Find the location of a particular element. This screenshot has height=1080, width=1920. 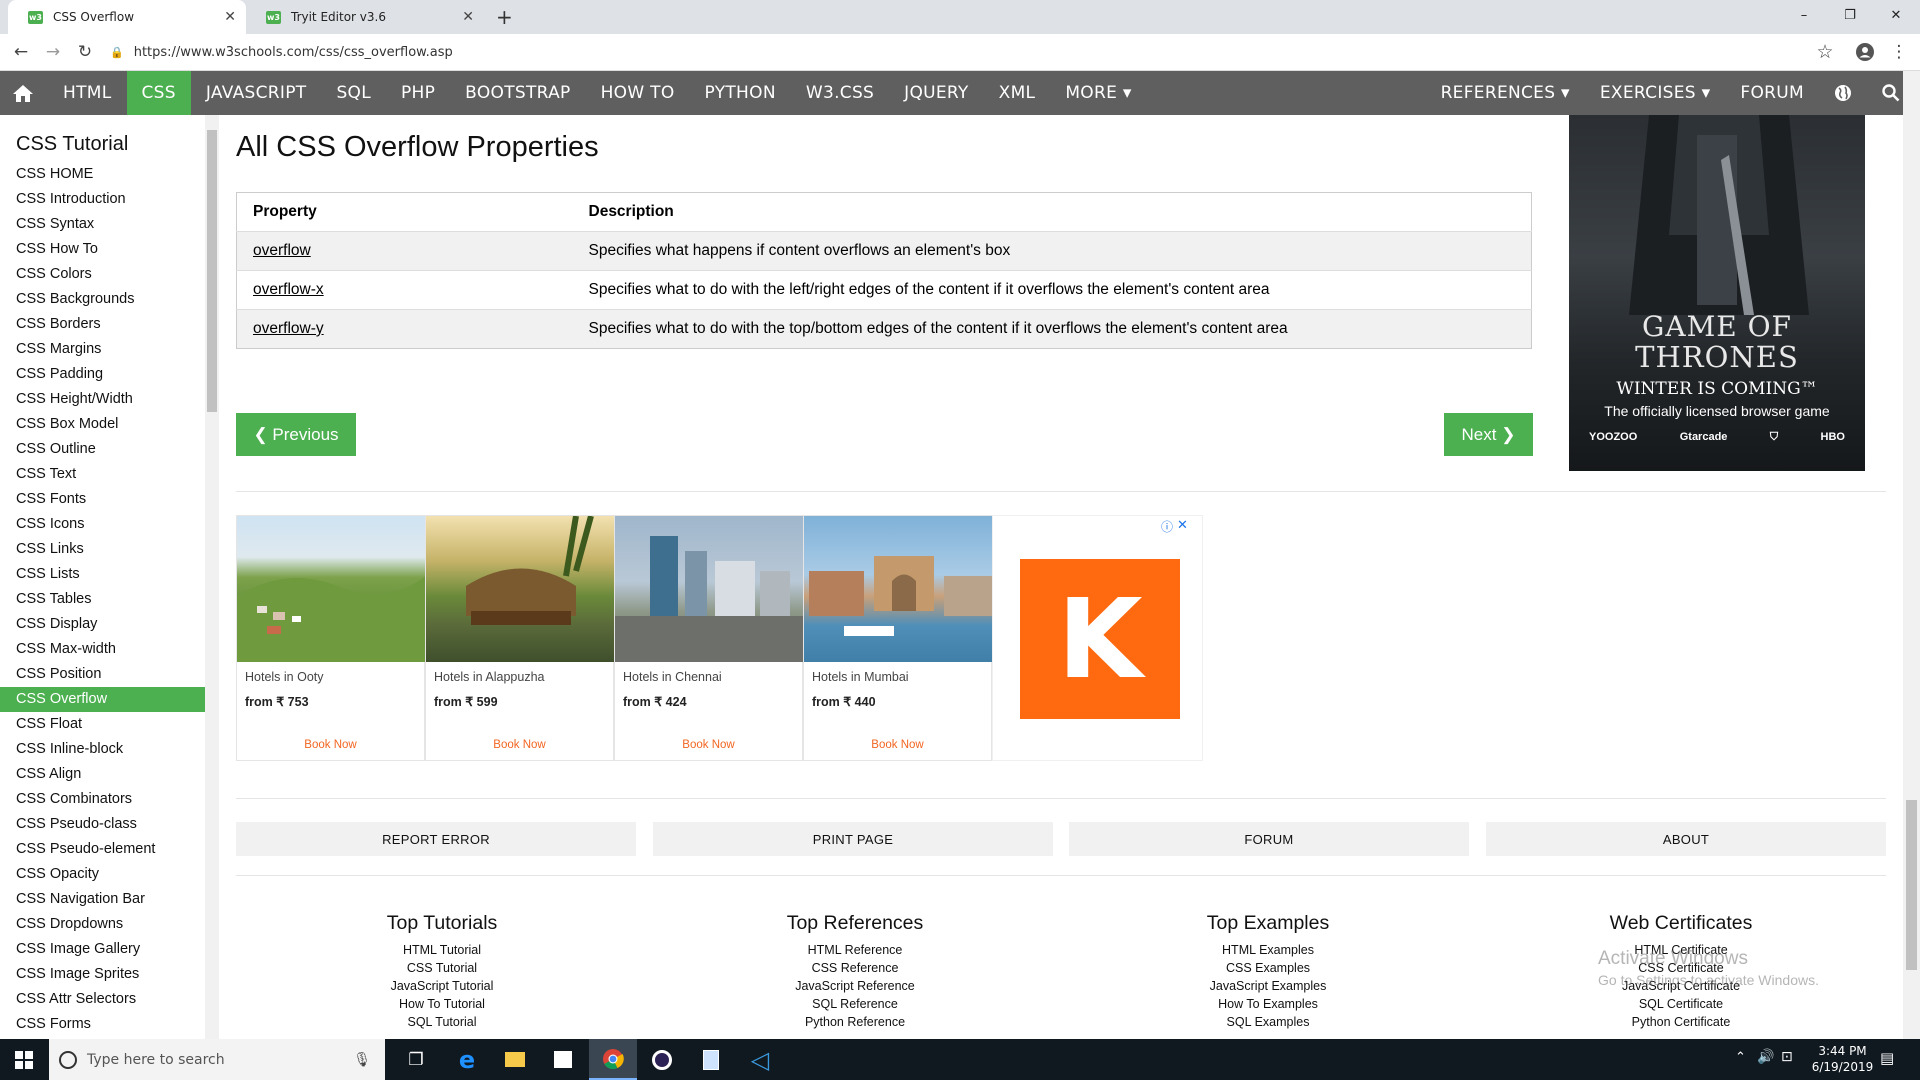

forward-icon: → is located at coordinates (53, 52).